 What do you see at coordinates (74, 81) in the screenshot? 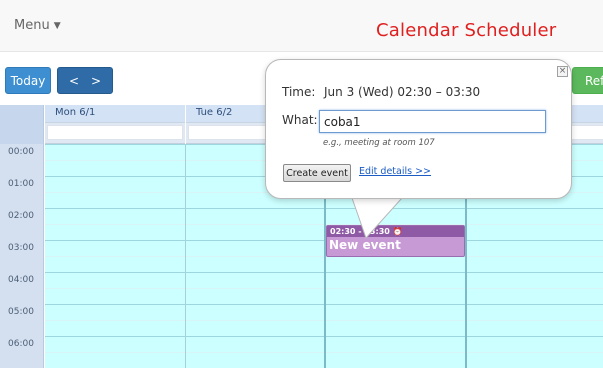
I see `prev-button: <` at bounding box center [74, 81].